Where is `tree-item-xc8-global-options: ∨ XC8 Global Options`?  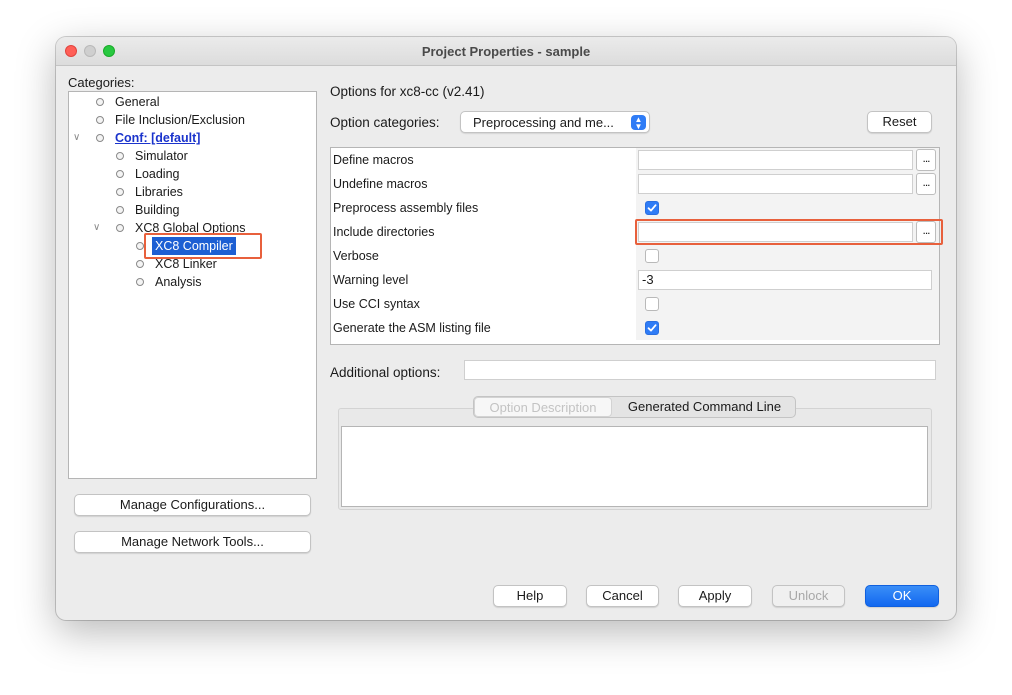 tree-item-xc8-global-options: ∨ XC8 Global Options is located at coordinates (191, 228).